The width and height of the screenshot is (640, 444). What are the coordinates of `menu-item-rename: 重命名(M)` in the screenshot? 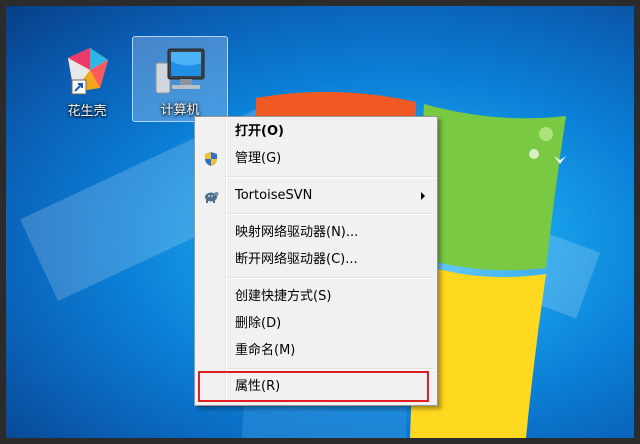 It's located at (316, 351).